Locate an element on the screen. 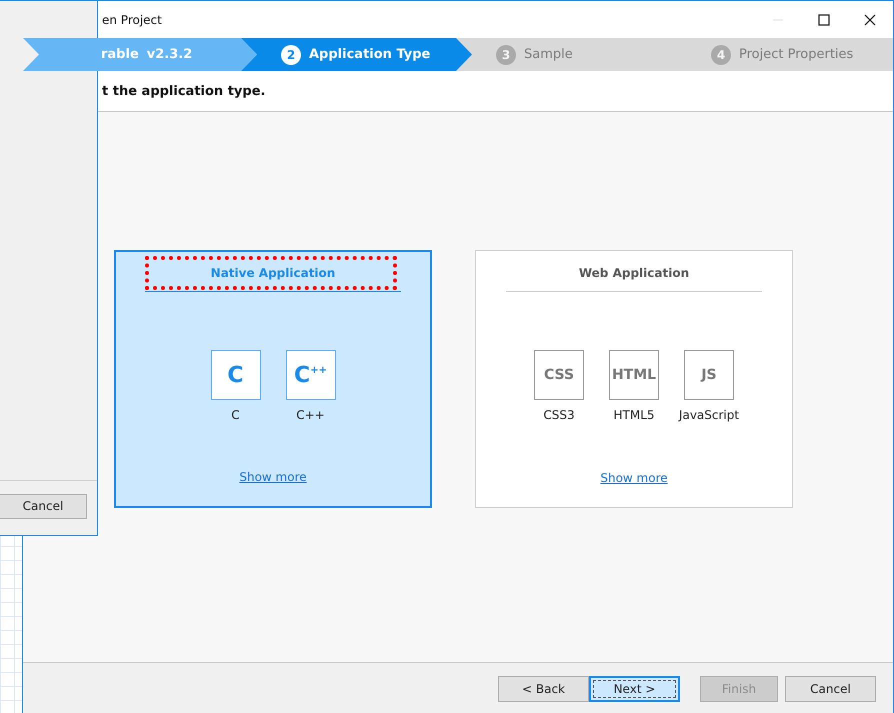  template-label: C++ is located at coordinates (310, 415).